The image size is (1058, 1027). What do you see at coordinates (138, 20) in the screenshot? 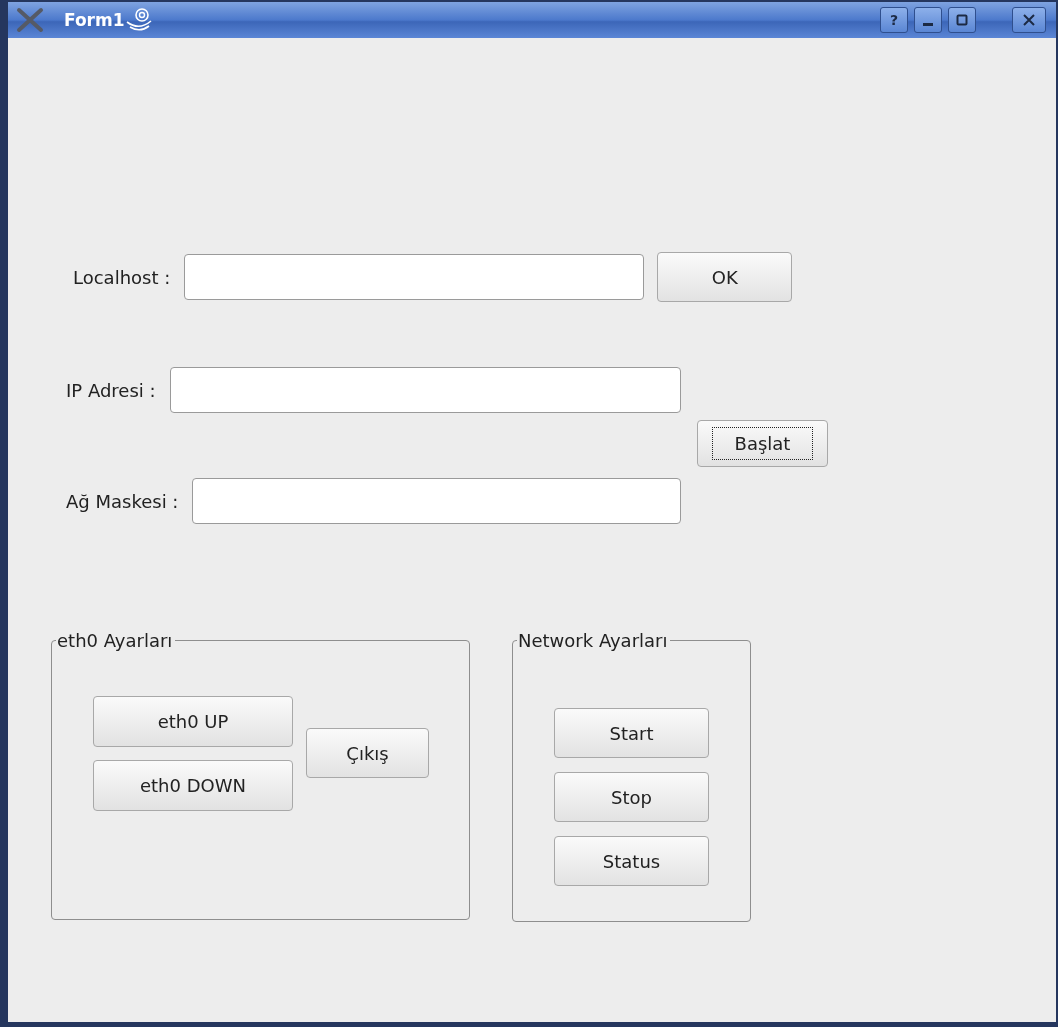
I see `swirl-logo-icon` at bounding box center [138, 20].